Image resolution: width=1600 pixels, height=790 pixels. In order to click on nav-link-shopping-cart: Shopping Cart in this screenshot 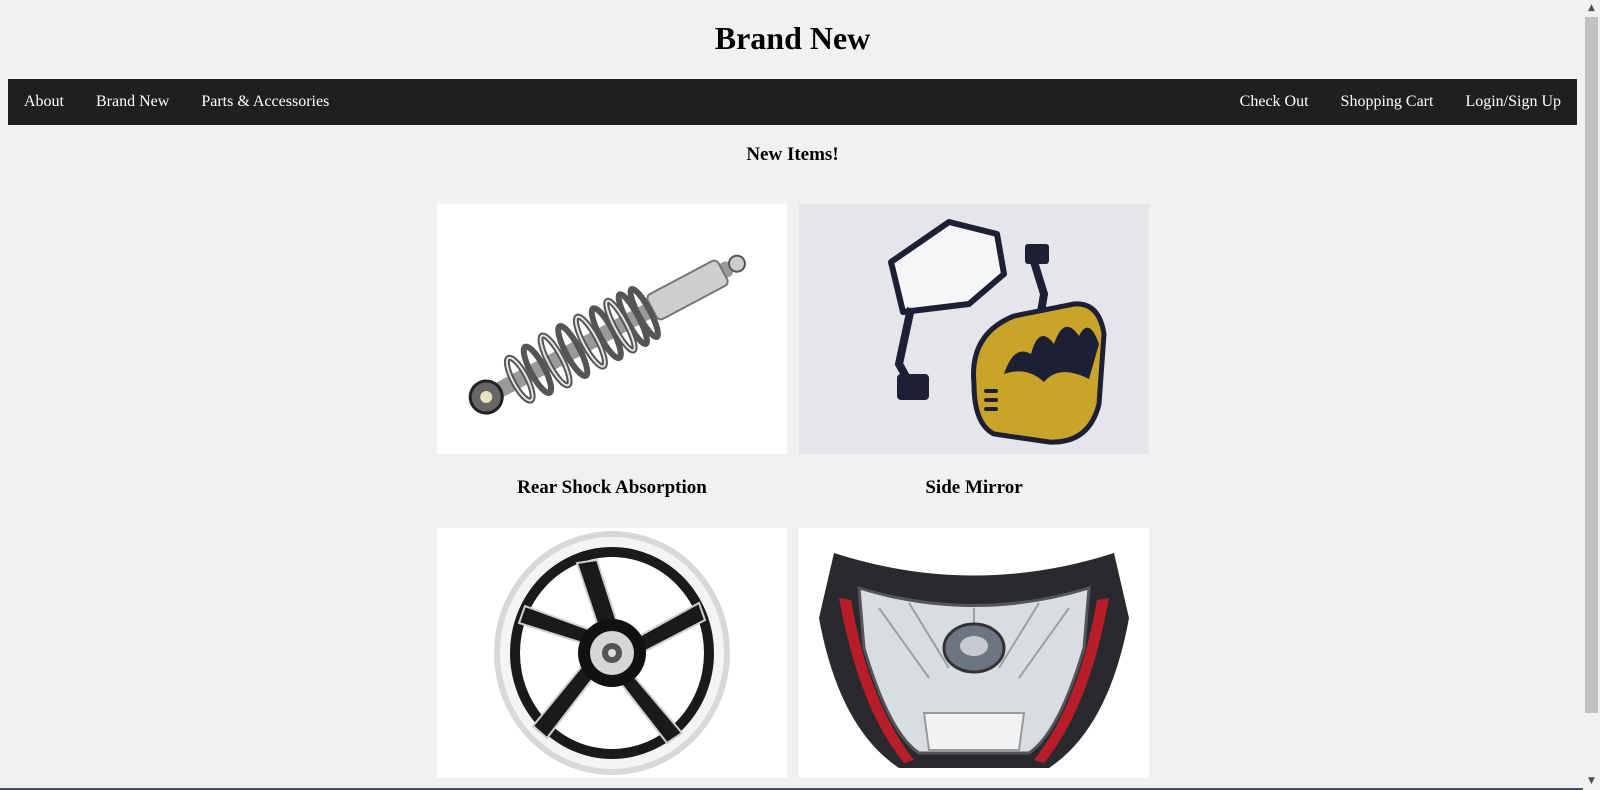, I will do `click(1387, 102)`.